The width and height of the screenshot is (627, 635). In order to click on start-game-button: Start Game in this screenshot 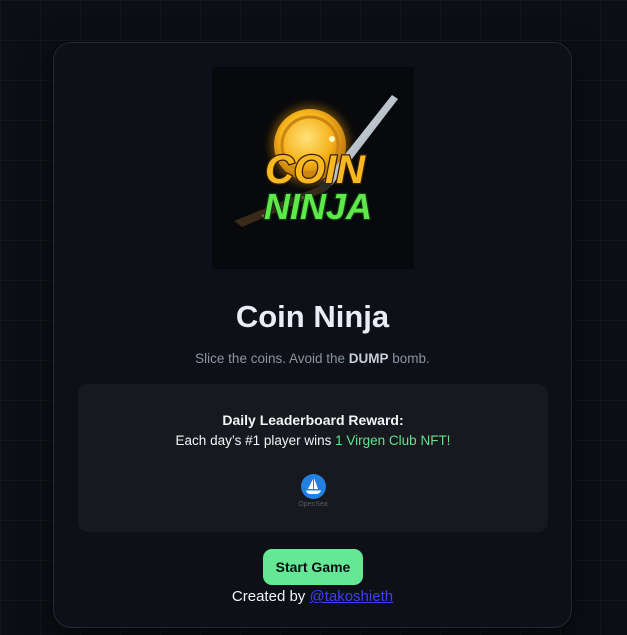, I will do `click(313, 567)`.